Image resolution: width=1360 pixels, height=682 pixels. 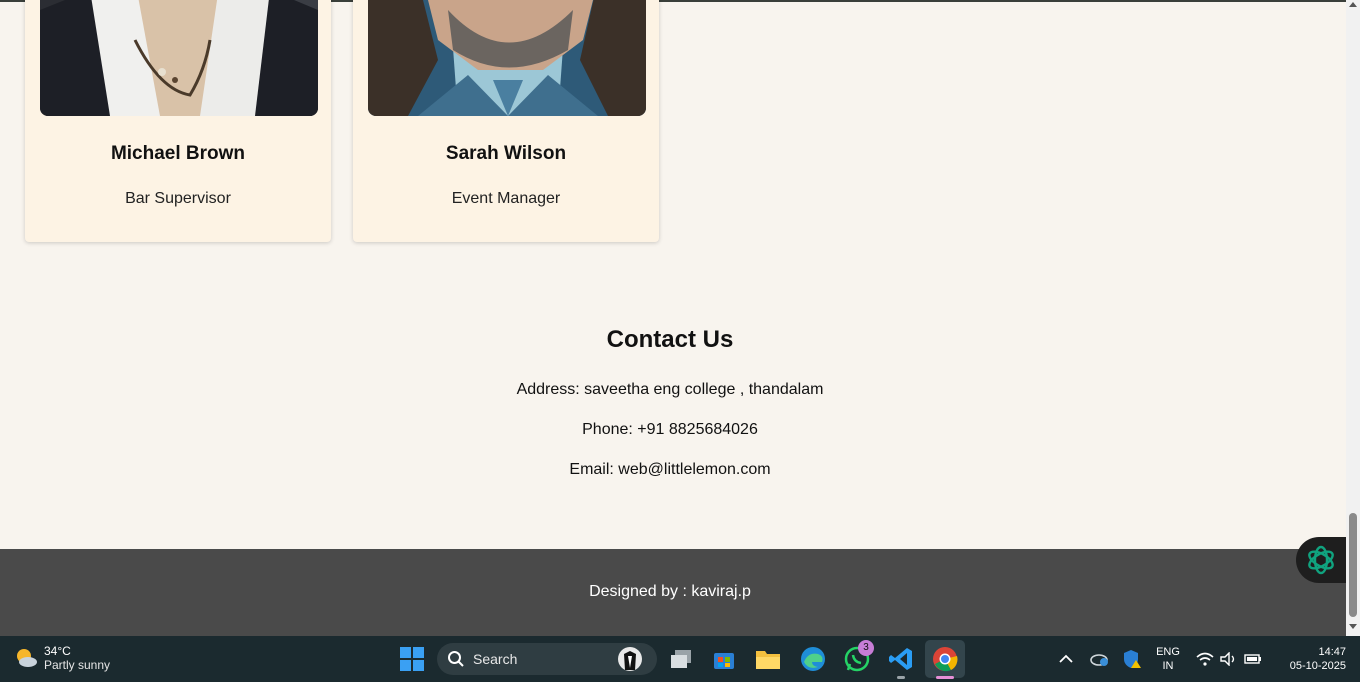 What do you see at coordinates (178, 198) in the screenshot?
I see `team-member-role: Bar Supervisor` at bounding box center [178, 198].